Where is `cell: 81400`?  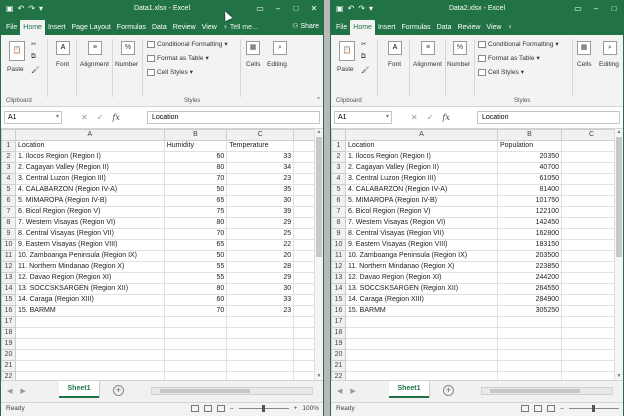 cell: 81400 is located at coordinates (529, 190).